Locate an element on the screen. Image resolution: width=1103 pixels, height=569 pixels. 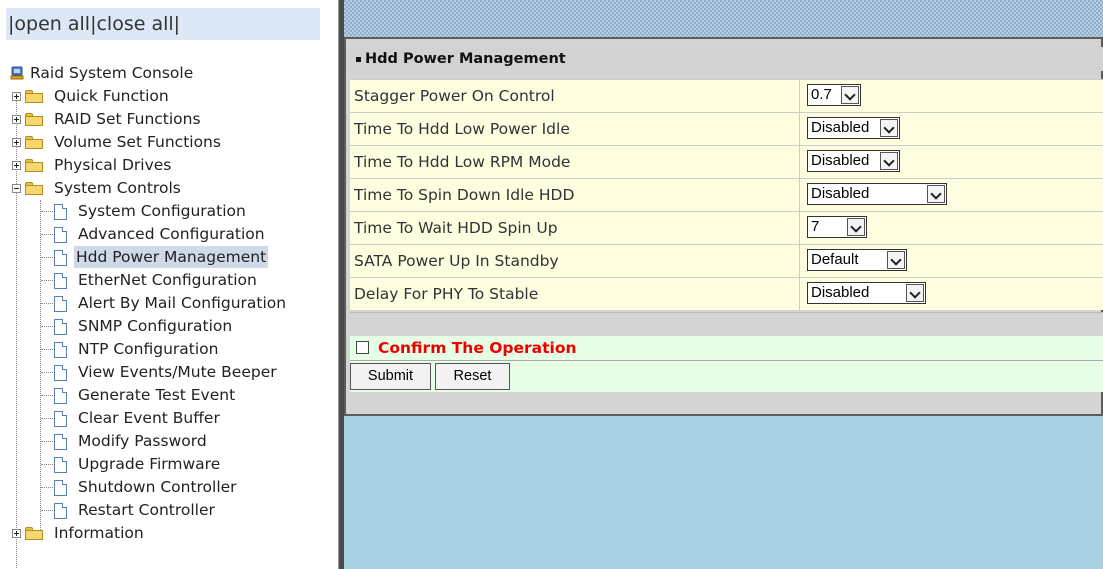
tree-item-alert-by-mail-configuration: Alert By Mail Configuration is located at coordinates (165, 303).